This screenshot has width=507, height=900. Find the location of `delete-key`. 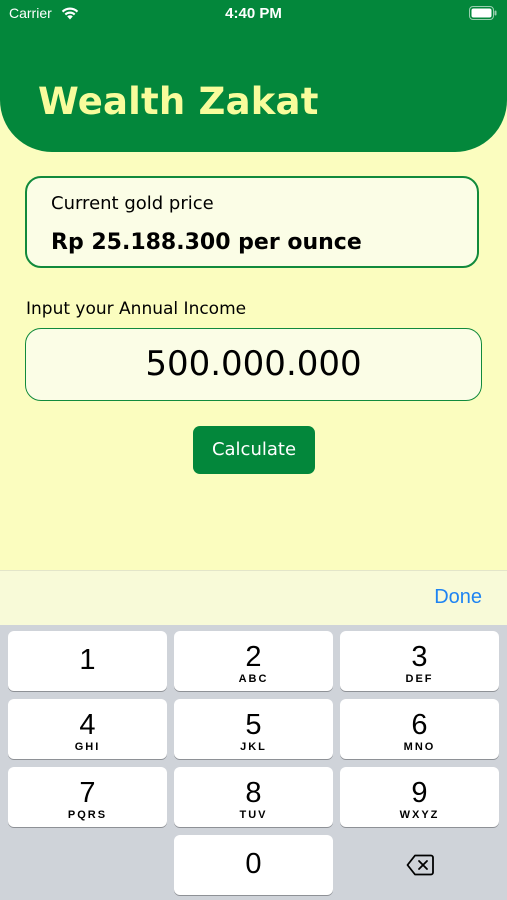

delete-key is located at coordinates (419, 865).